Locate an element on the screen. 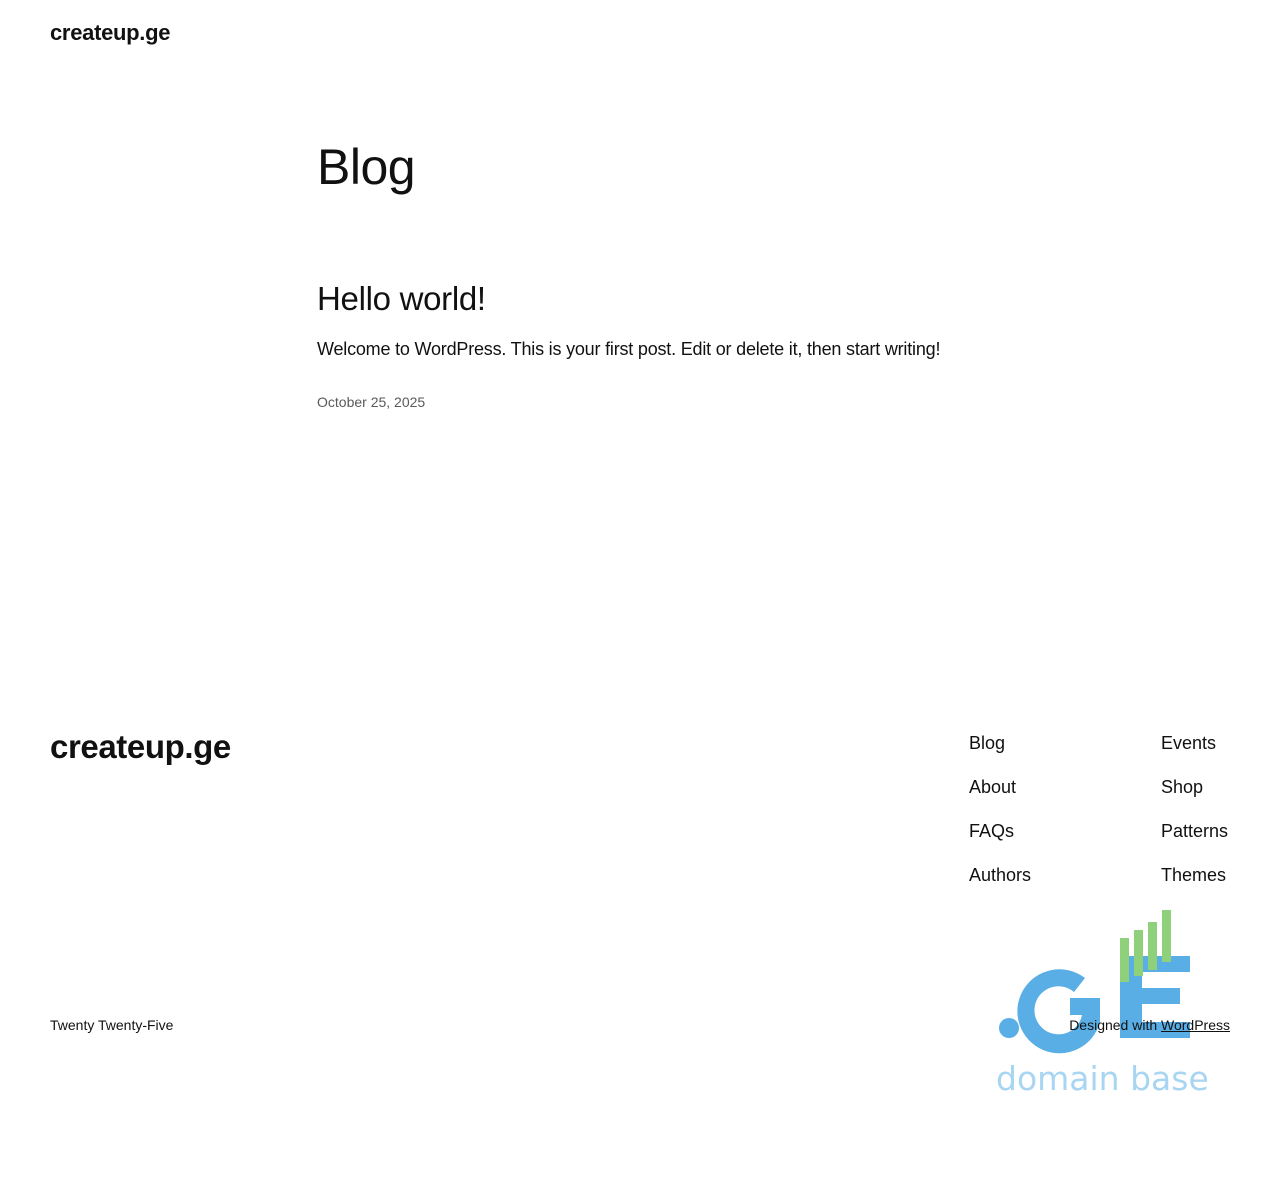  footer-nav-events: Events is located at coordinates (1194, 753).